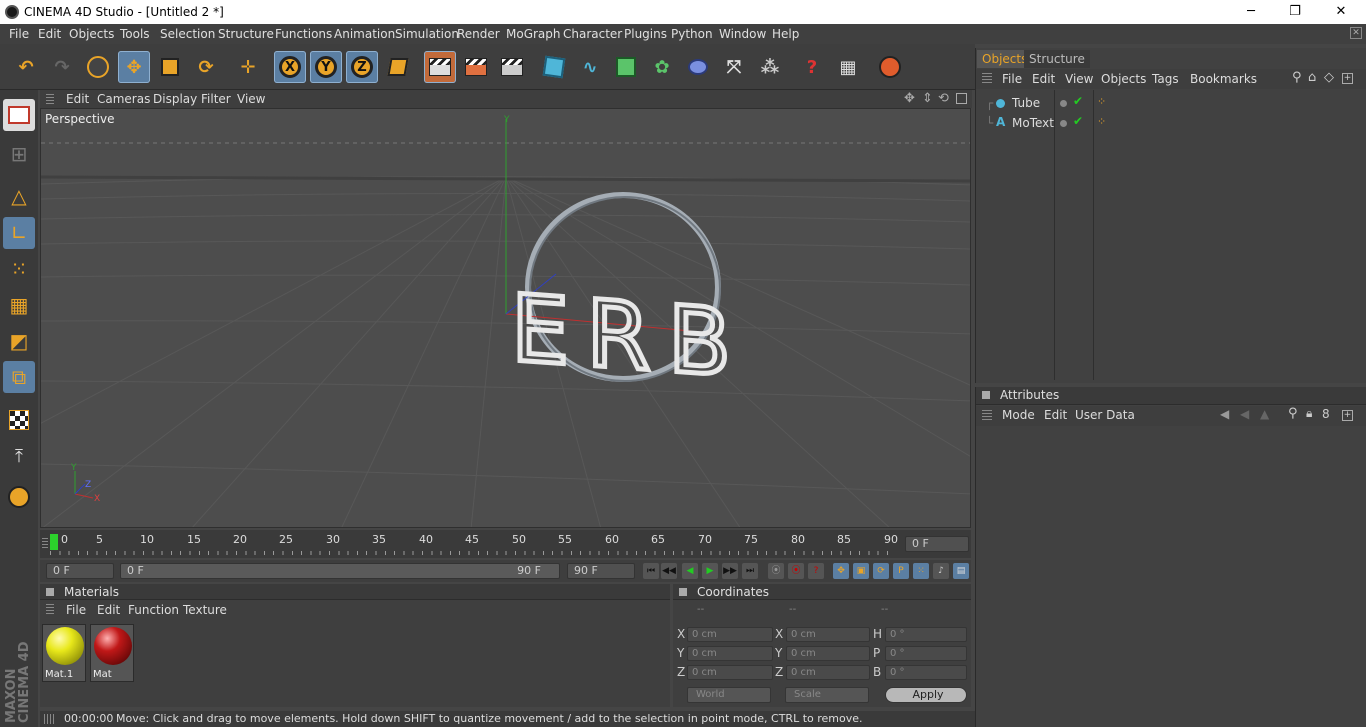  What do you see at coordinates (690, 571) in the screenshot?
I see `play-backward-button: ◀` at bounding box center [690, 571].